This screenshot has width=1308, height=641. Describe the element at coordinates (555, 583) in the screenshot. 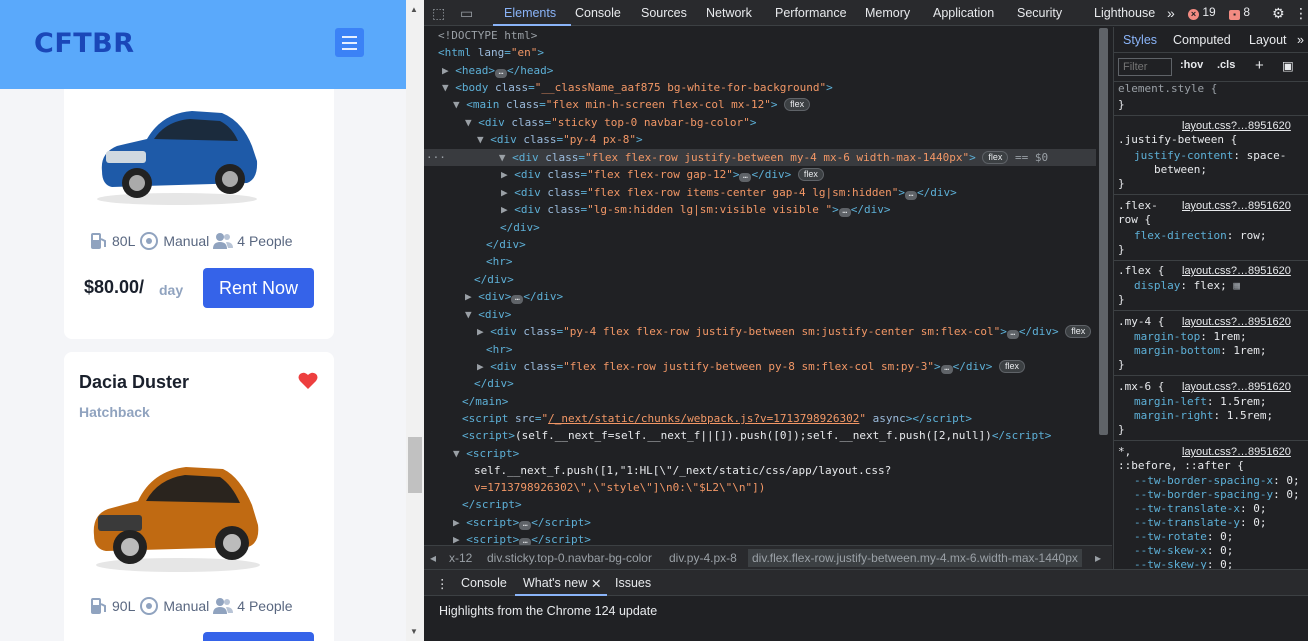

I see `drawer-tab-whats-new: What's new` at that location.